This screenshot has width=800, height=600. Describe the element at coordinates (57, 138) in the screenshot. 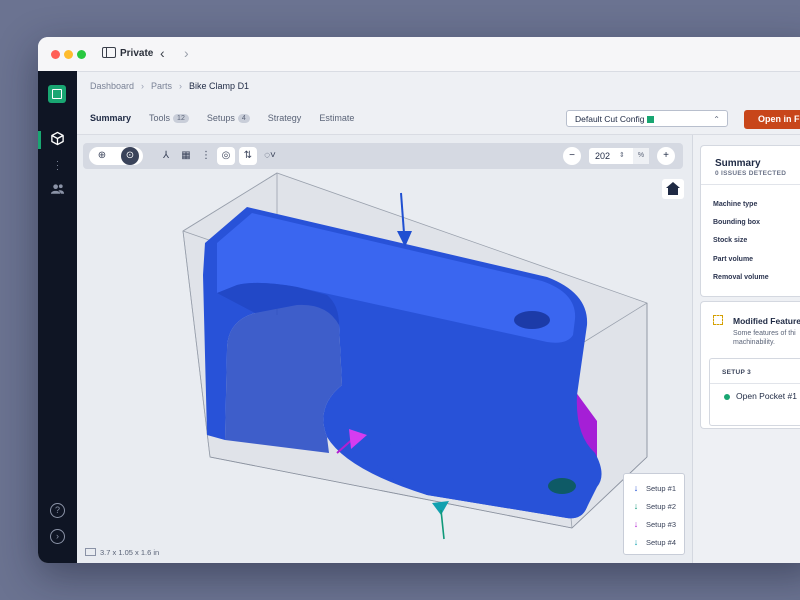

I see `parts-cube-icon` at that location.